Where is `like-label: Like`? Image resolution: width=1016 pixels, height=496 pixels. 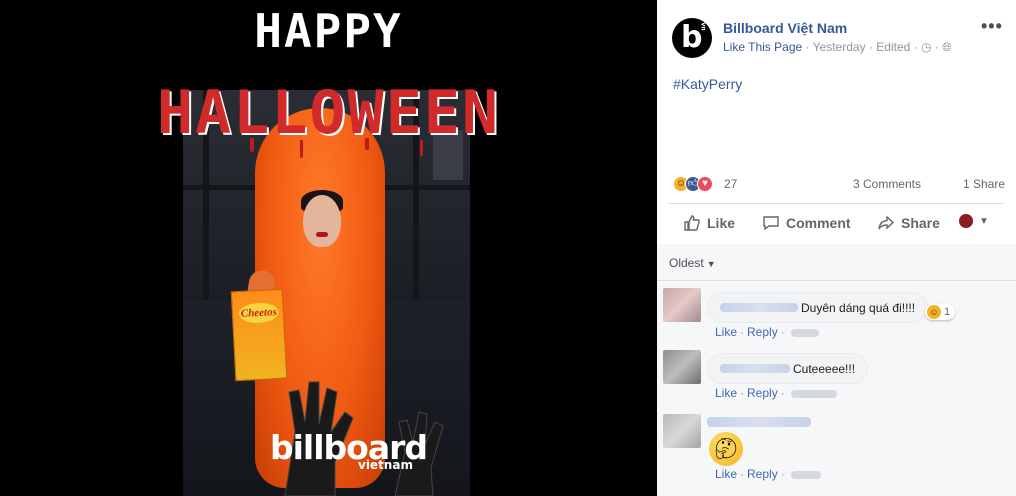 like-label: Like is located at coordinates (721, 223).